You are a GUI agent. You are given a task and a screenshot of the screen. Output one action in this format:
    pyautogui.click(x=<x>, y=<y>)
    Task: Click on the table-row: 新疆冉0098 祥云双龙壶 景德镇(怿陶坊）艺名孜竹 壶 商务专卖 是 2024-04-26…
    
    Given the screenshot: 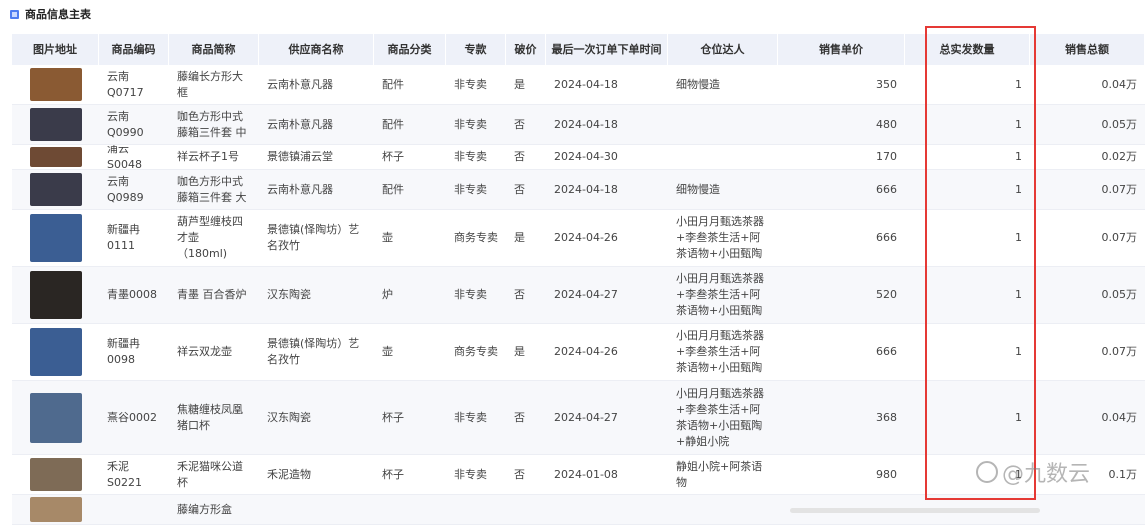 What is the action you would take?
    pyautogui.click(x=578, y=352)
    